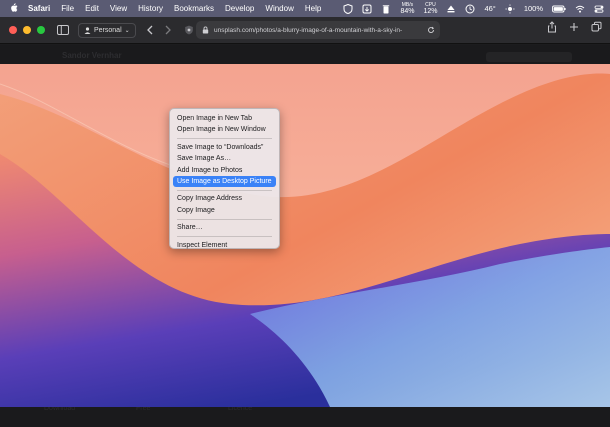  Describe the element at coordinates (224, 198) in the screenshot. I see `menu-item-copy-image-address: Copy Image Address` at that location.